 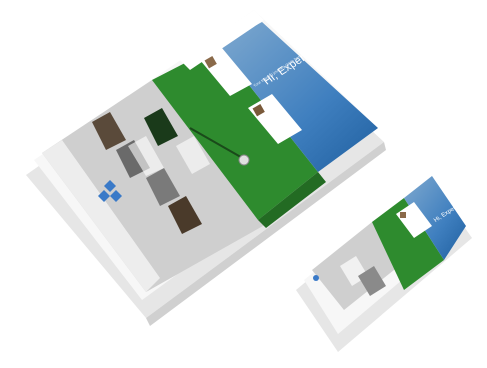 What do you see at coordinates (403, 215) in the screenshot?
I see `avatar-icon` at bounding box center [403, 215].